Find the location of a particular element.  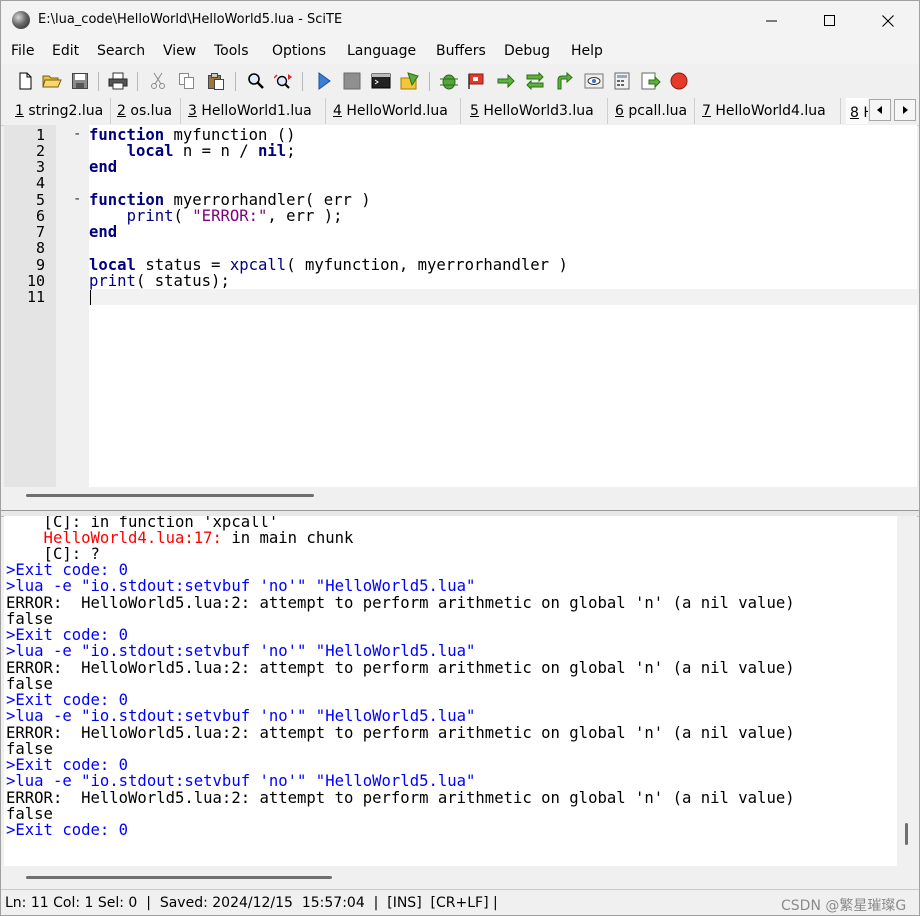

close-button is located at coordinates (888, 20).